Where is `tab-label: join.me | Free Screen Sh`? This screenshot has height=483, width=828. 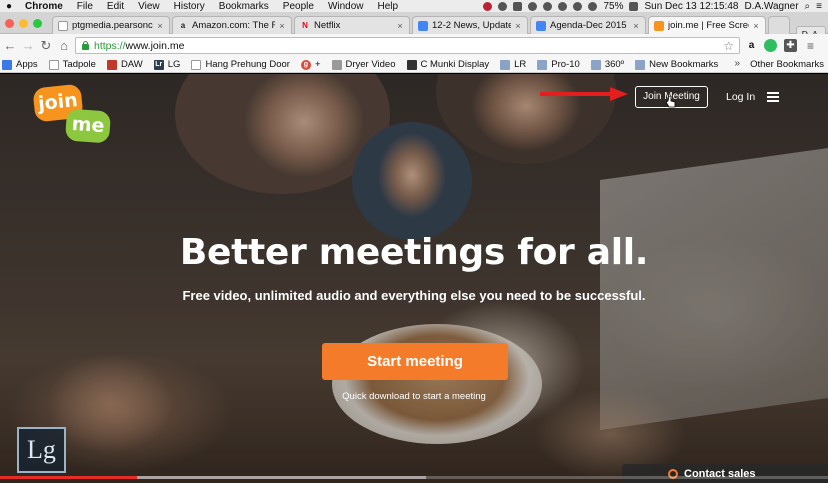
tab-label: join.me | Free Screen Sh is located at coordinates (708, 25).